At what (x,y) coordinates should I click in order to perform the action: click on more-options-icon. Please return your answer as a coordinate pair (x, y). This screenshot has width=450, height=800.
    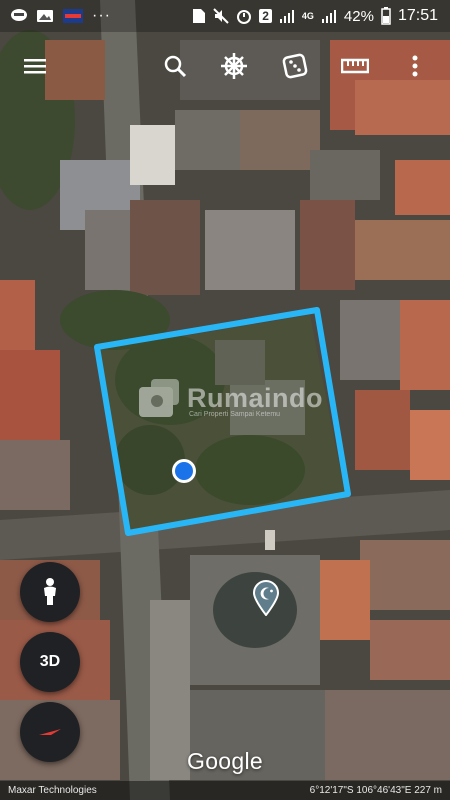
    Looking at the image, I should click on (415, 66).